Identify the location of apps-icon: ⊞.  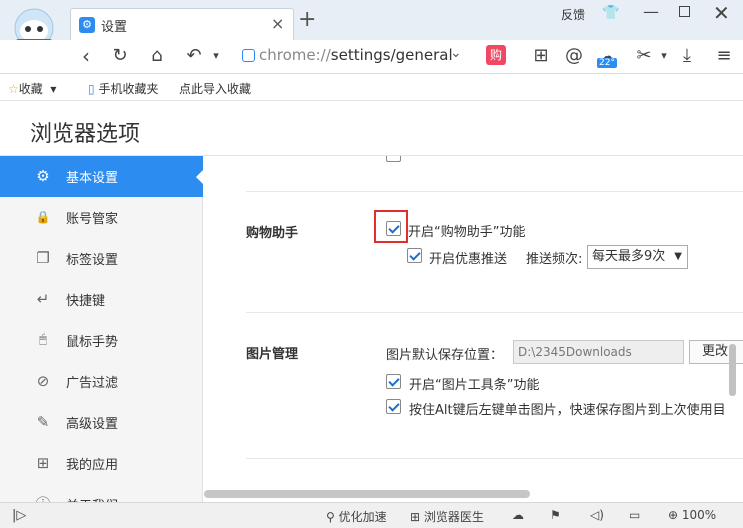
(43, 463).